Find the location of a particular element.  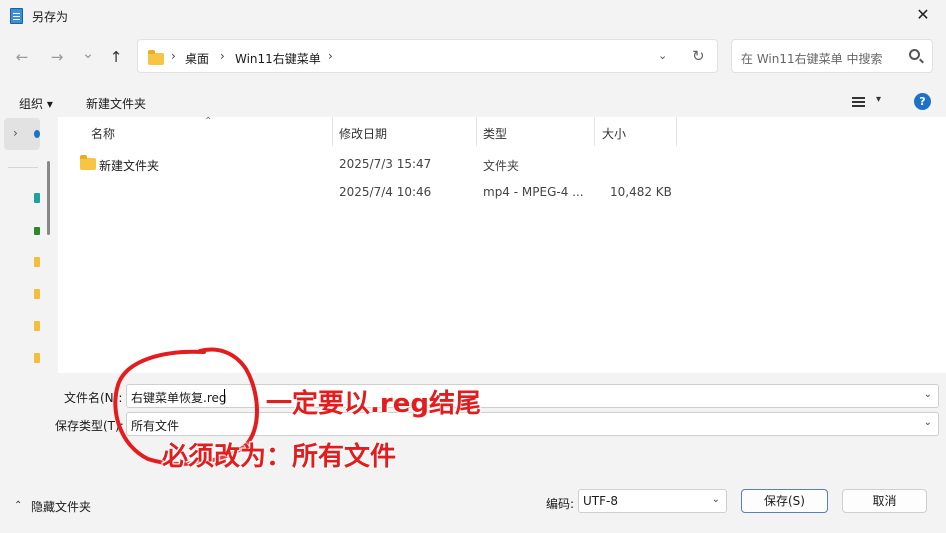

save-button: 保存(S) is located at coordinates (784, 501).